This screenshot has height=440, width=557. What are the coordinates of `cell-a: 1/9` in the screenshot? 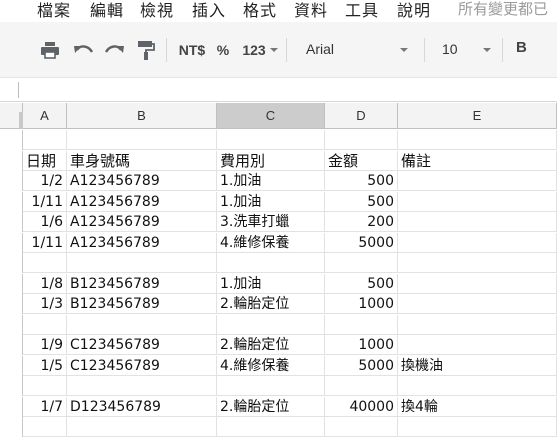 It's located at (45, 345).